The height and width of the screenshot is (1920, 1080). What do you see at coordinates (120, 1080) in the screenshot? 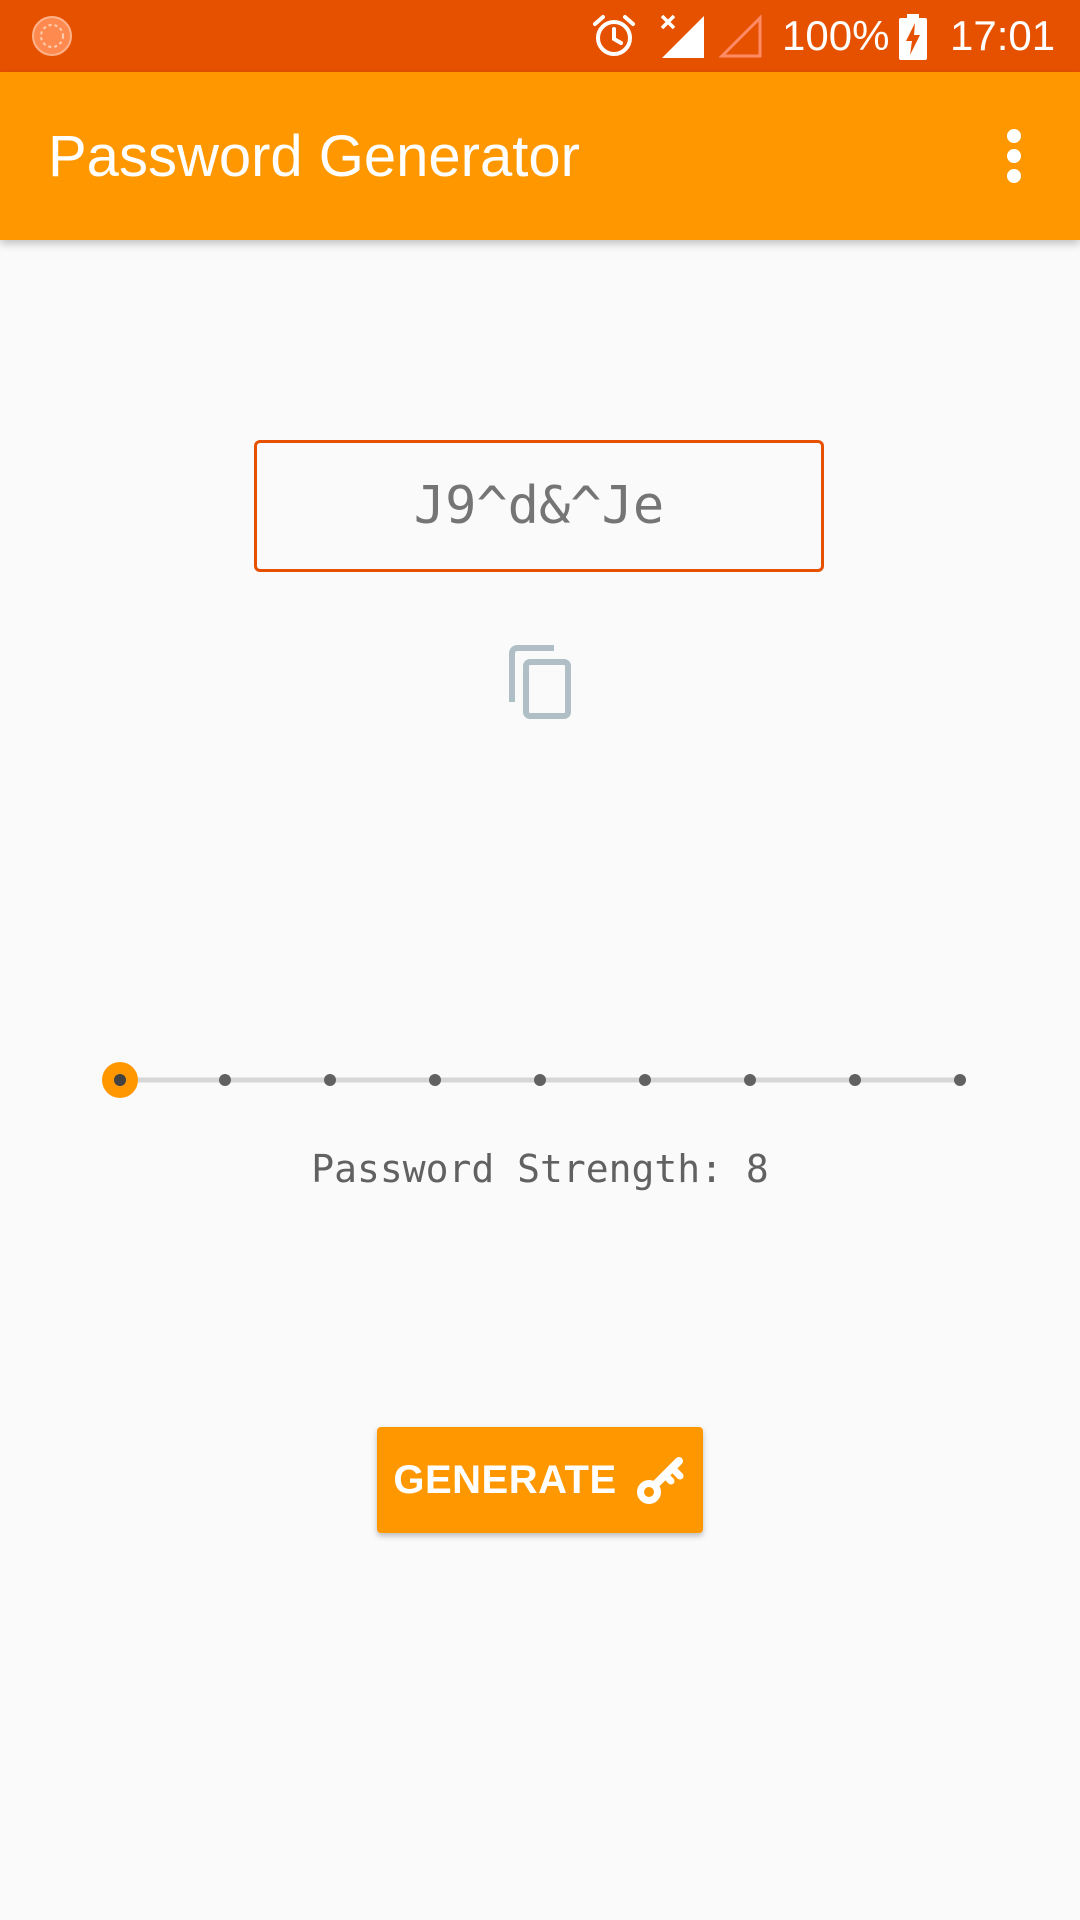
I see `slider-thumb-dot` at bounding box center [120, 1080].